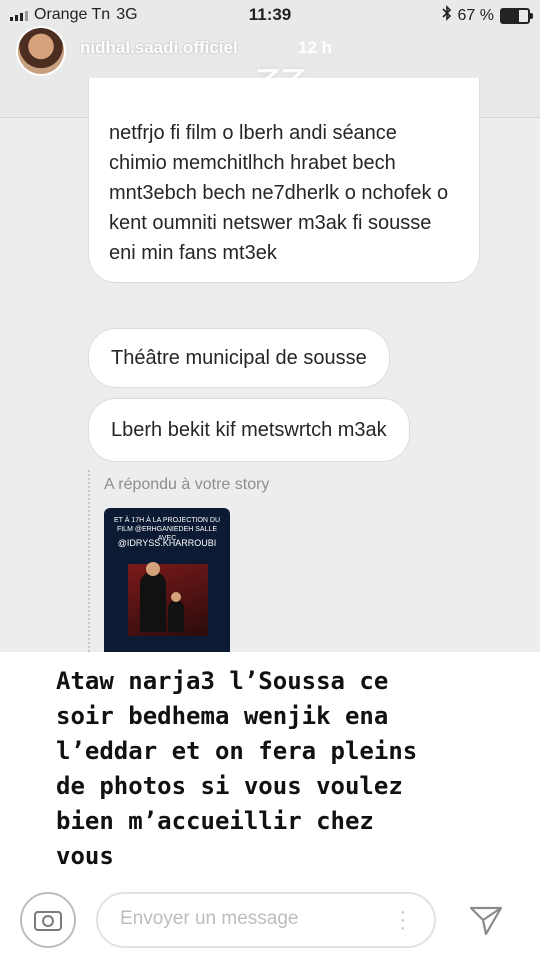 This screenshot has height=960, width=540. What do you see at coordinates (48, 920) in the screenshot?
I see `camera-icon` at bounding box center [48, 920].